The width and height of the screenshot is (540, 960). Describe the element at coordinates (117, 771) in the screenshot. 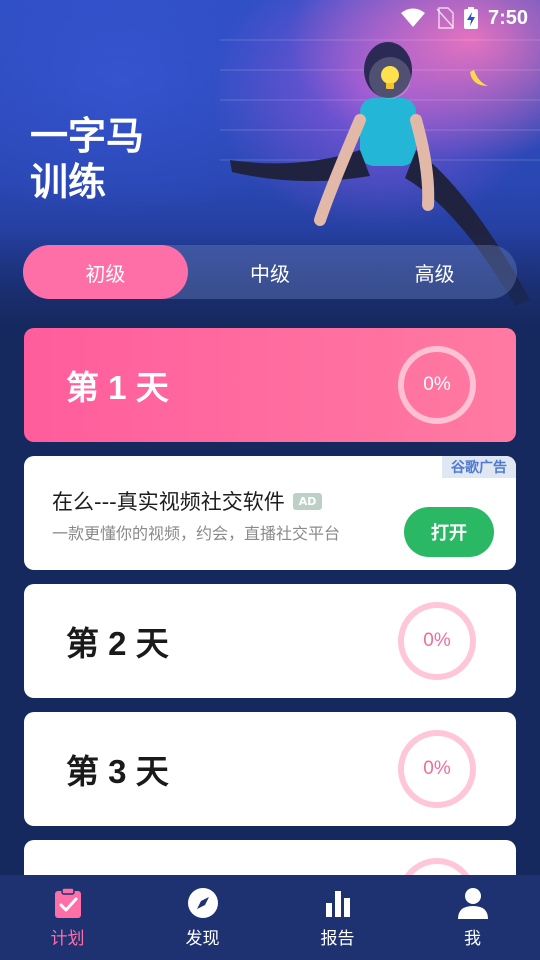

I see `day-label: 第 3 天` at that location.